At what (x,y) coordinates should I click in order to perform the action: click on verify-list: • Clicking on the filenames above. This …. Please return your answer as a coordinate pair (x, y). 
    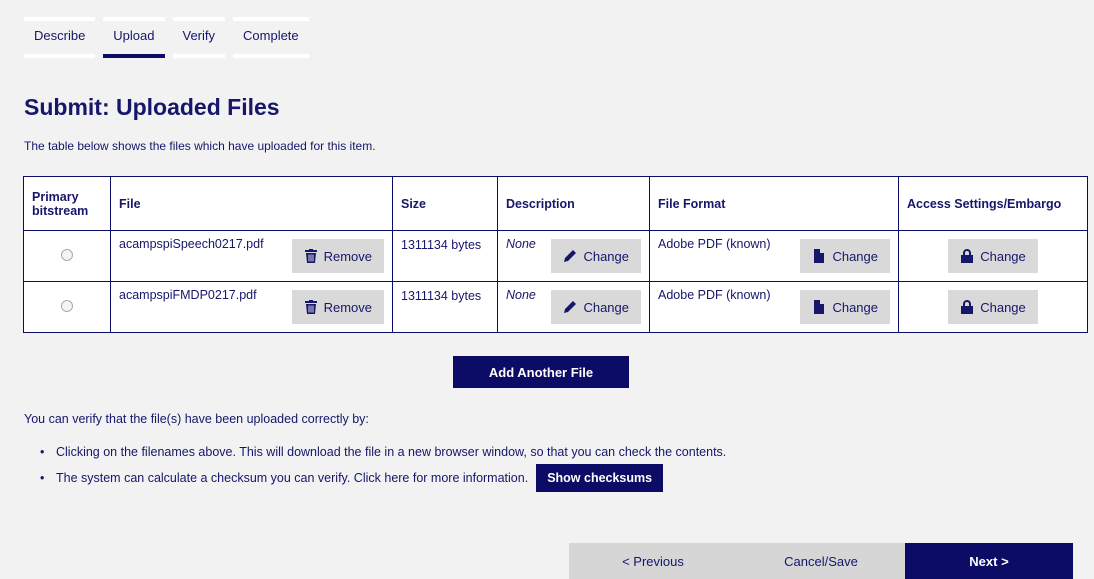
    Looking at the image, I should click on (383, 467).